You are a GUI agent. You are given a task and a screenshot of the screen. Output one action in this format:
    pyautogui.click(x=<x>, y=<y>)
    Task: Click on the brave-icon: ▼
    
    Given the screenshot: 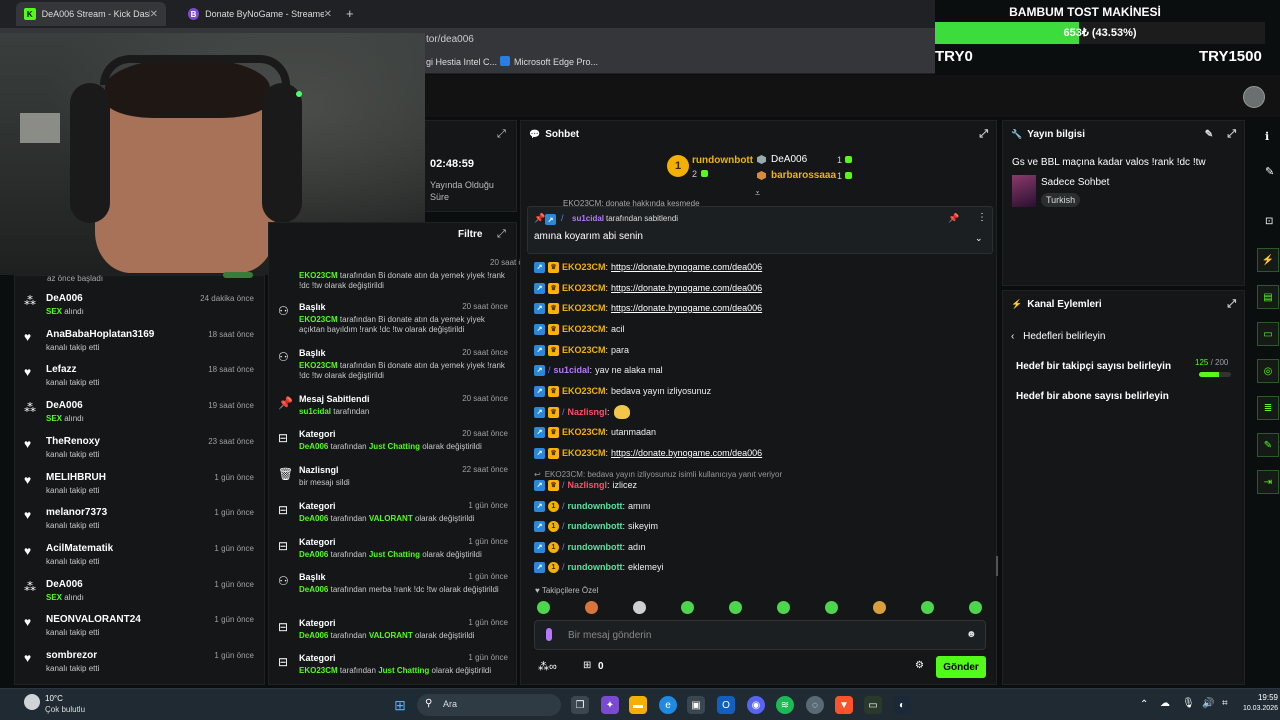 What is the action you would take?
    pyautogui.click(x=844, y=705)
    